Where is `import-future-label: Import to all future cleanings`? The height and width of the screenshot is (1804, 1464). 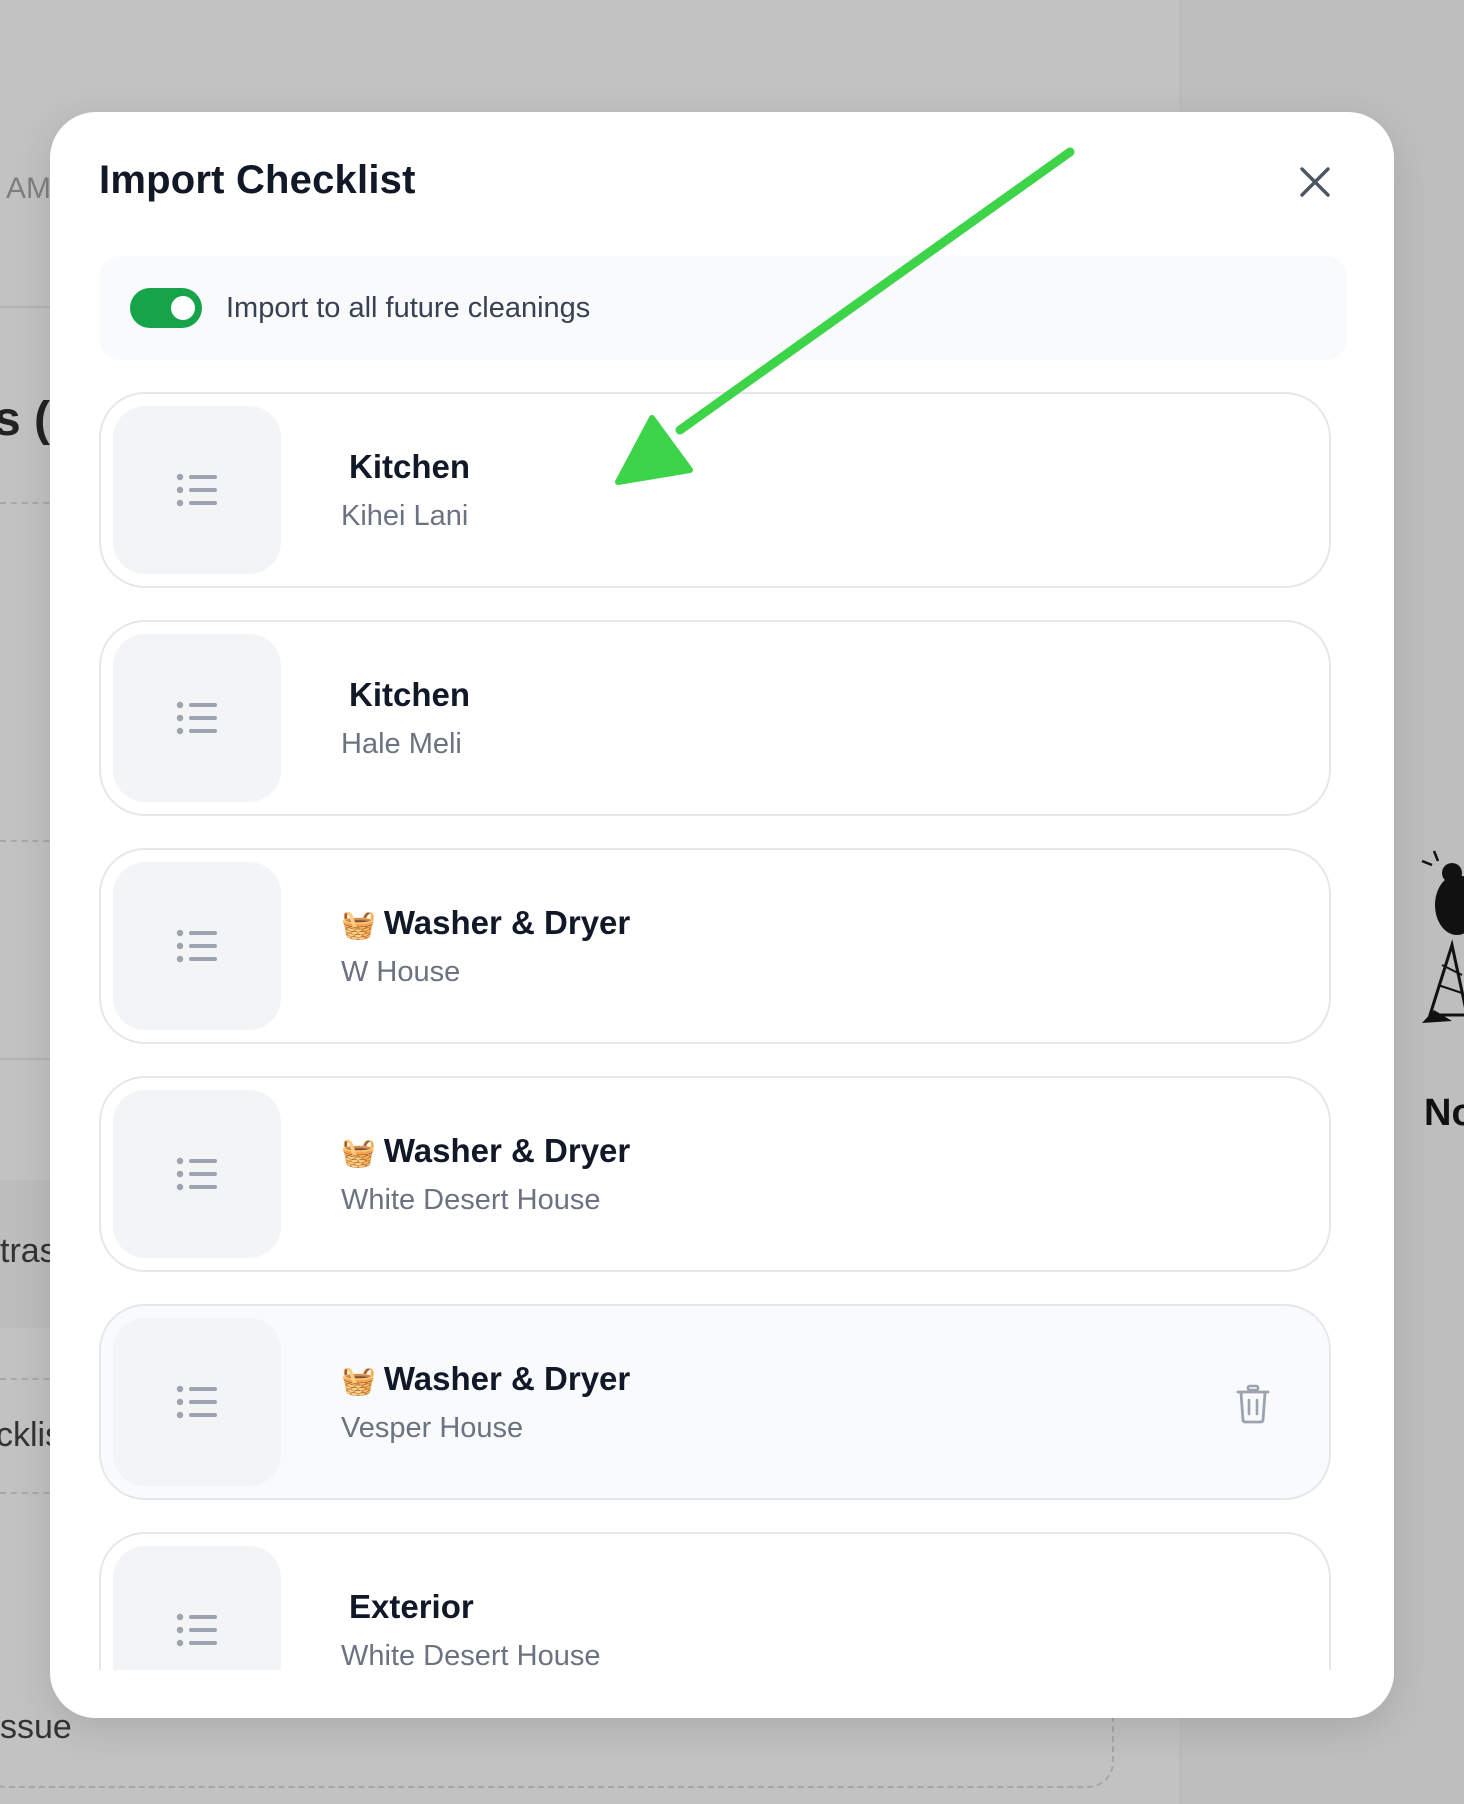 import-future-label: Import to all future cleanings is located at coordinates (408, 307).